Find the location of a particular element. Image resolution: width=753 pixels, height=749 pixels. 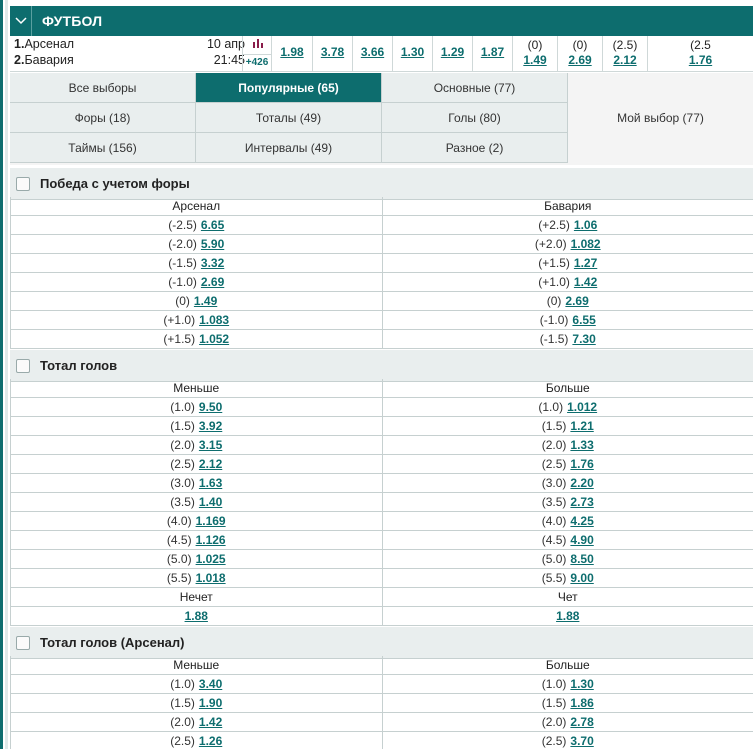

odd-value: 4.90 is located at coordinates (581, 540).